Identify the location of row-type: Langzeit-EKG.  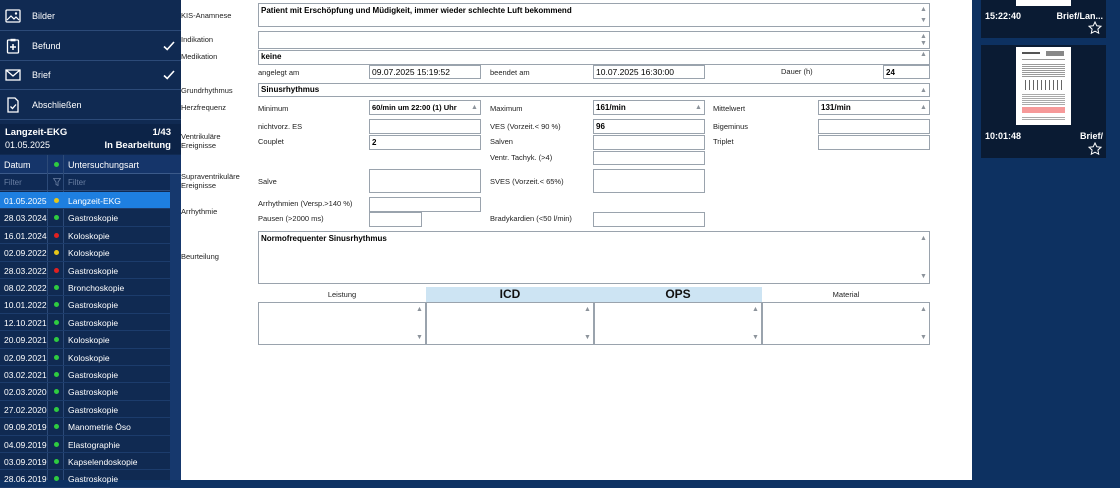
(94, 201).